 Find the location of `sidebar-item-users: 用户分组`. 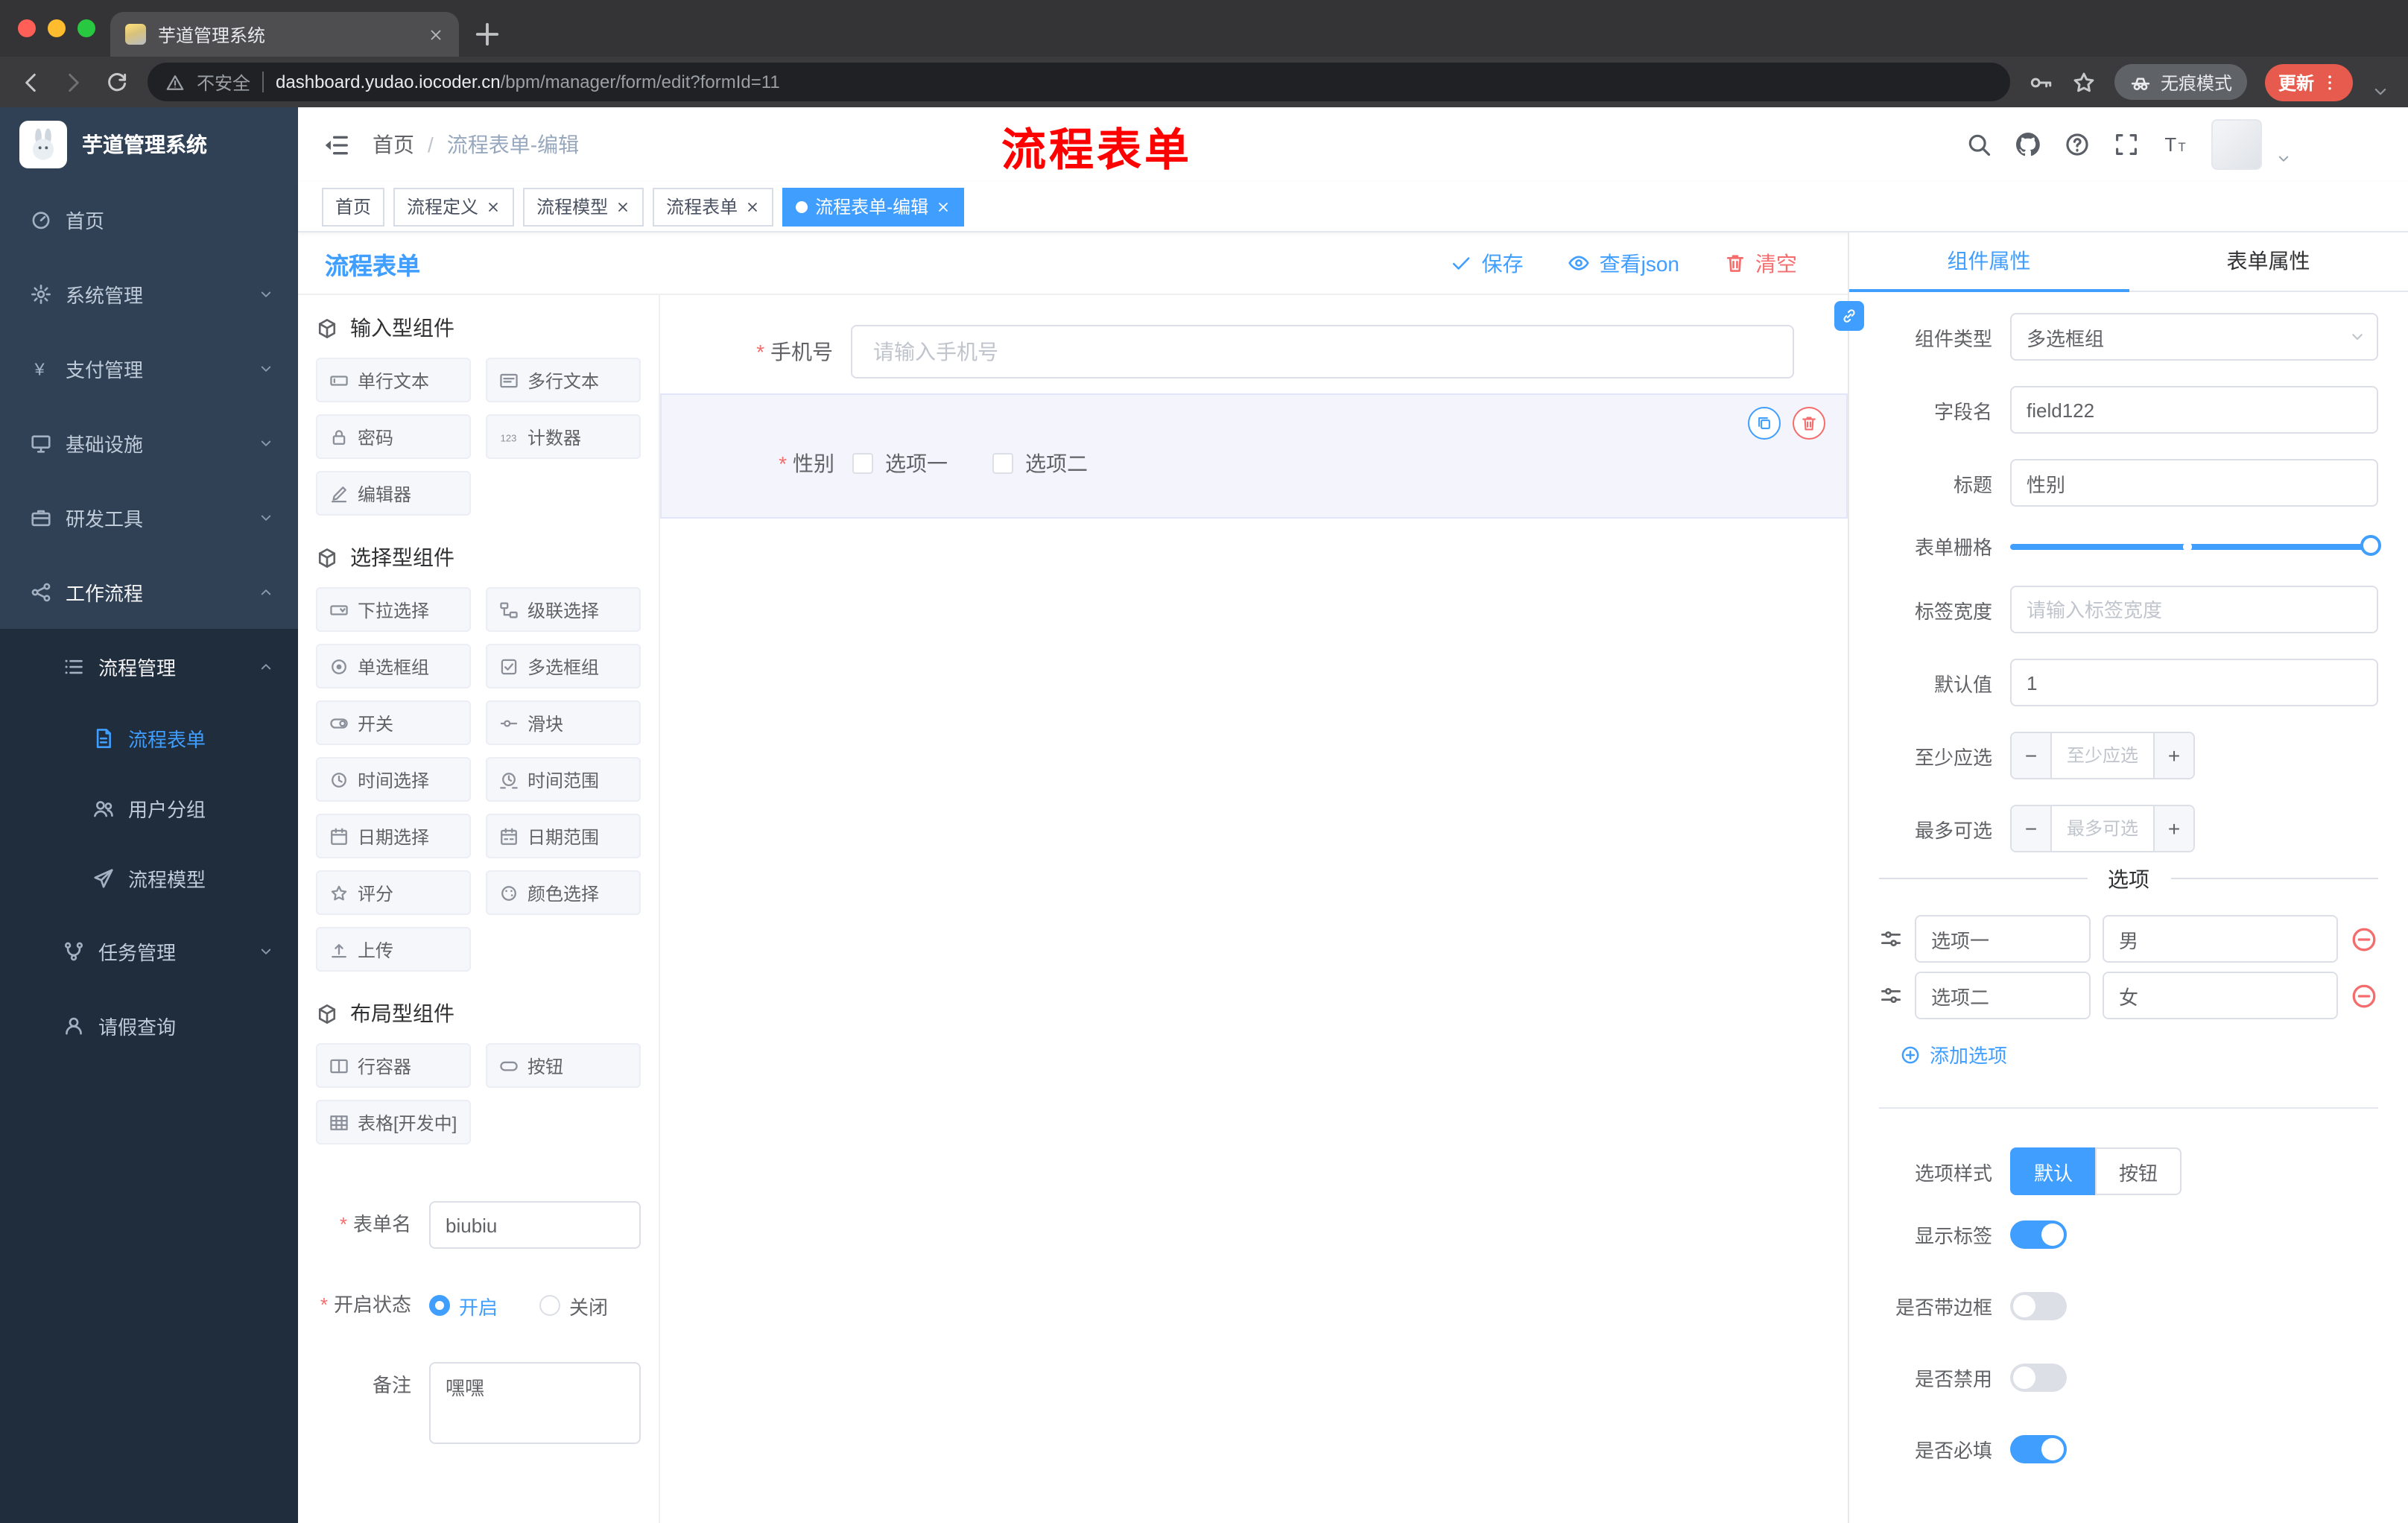

sidebar-item-users: 用户分组 is located at coordinates (149, 808).